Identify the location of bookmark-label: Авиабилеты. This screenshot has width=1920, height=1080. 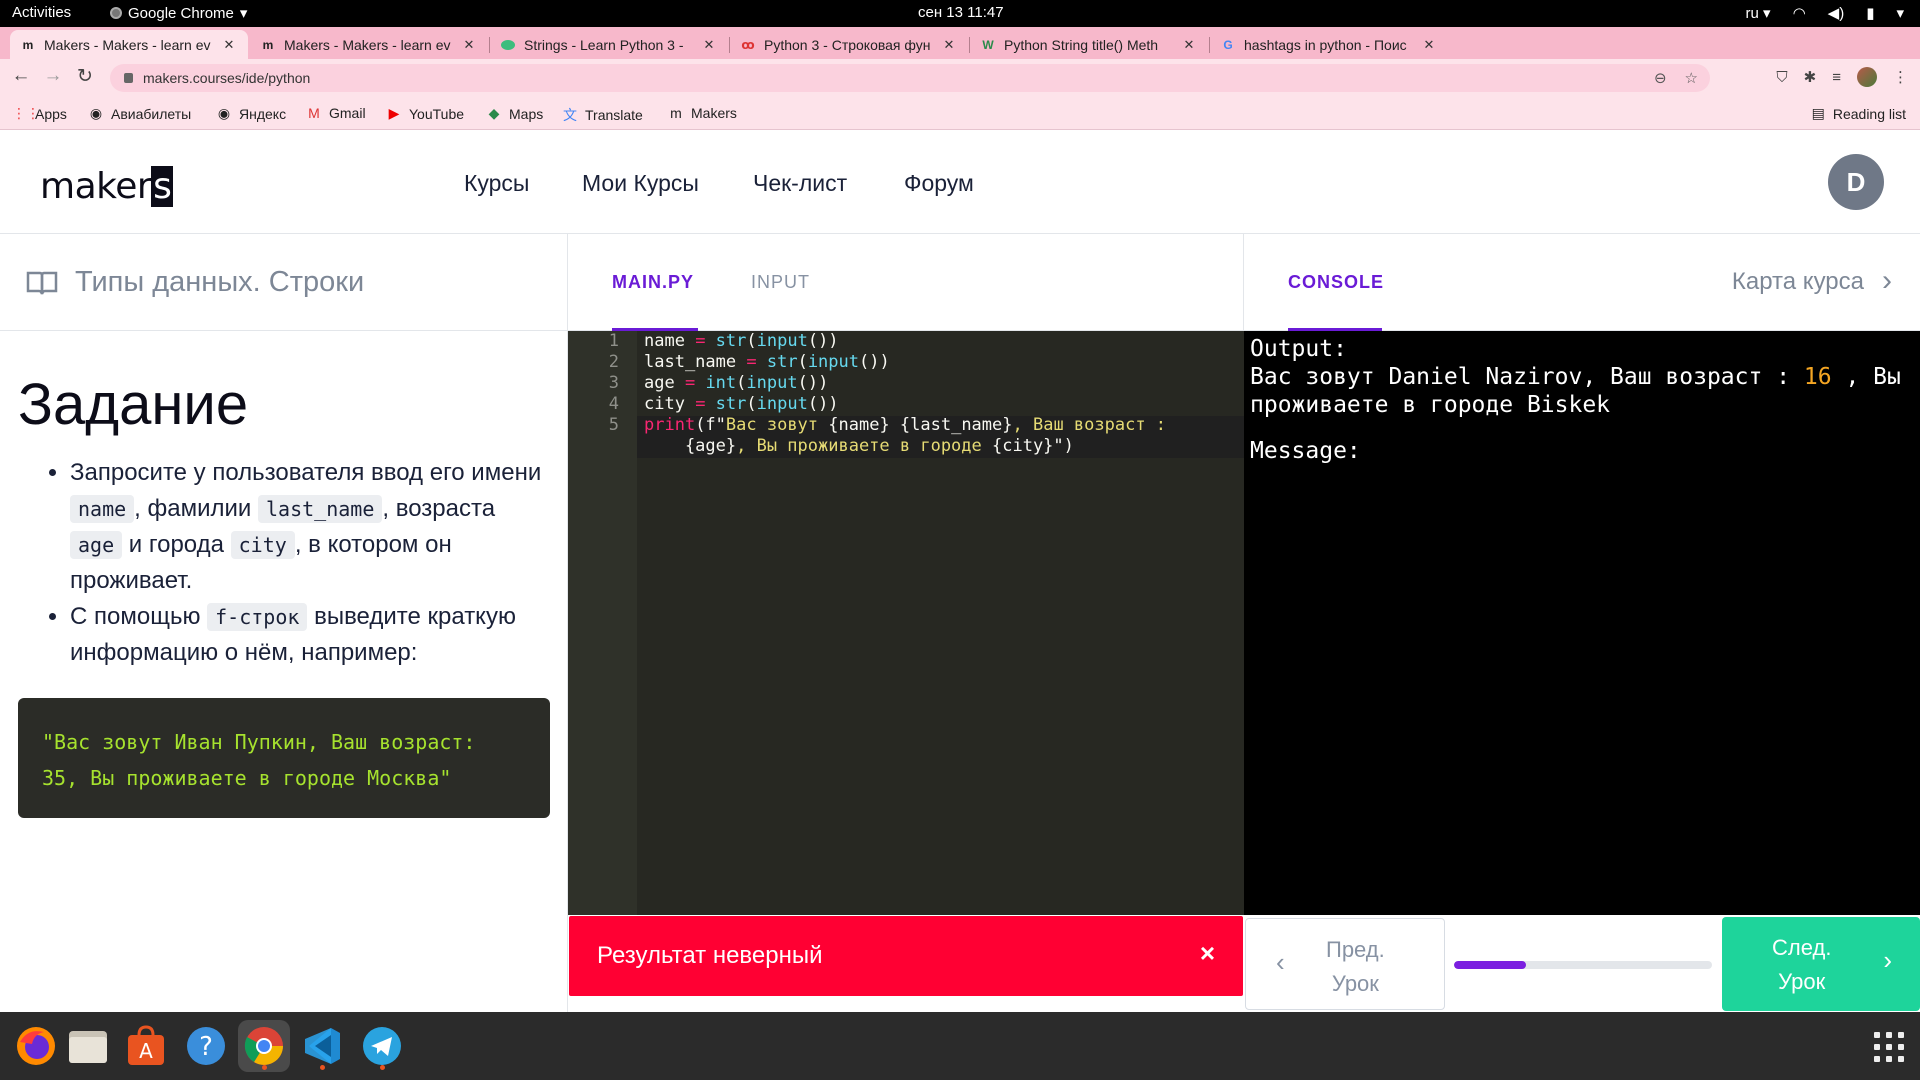
(151, 113).